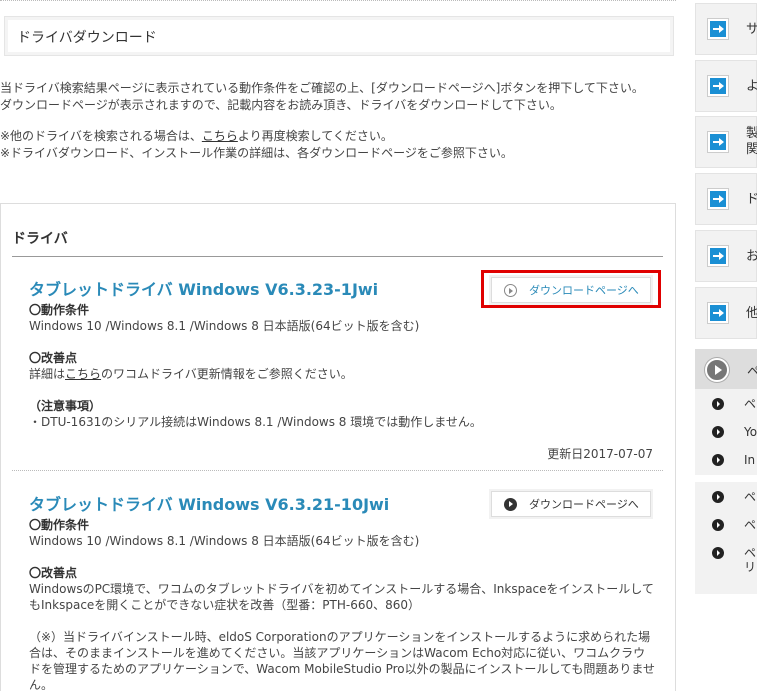 The image size is (757, 691). Describe the element at coordinates (726, 538) in the screenshot. I see `sidebar-sub-group-2: ペ ペ ペリ` at that location.